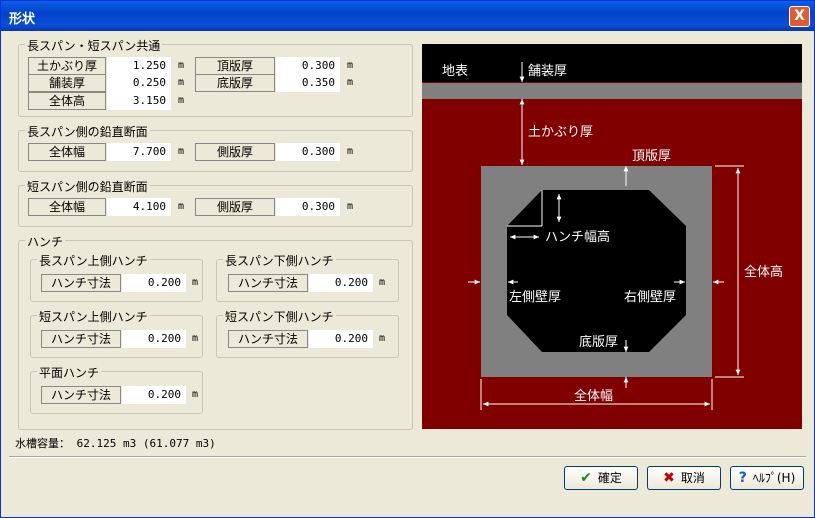  What do you see at coordinates (235, 83) in the screenshot?
I see `bottom-slab-label: 底版厚` at bounding box center [235, 83].